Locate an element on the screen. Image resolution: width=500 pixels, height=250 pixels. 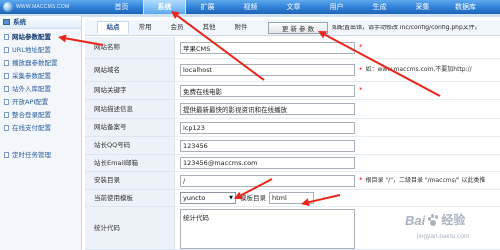
sidebar-item-label: URL地址配置 is located at coordinates (31, 49).